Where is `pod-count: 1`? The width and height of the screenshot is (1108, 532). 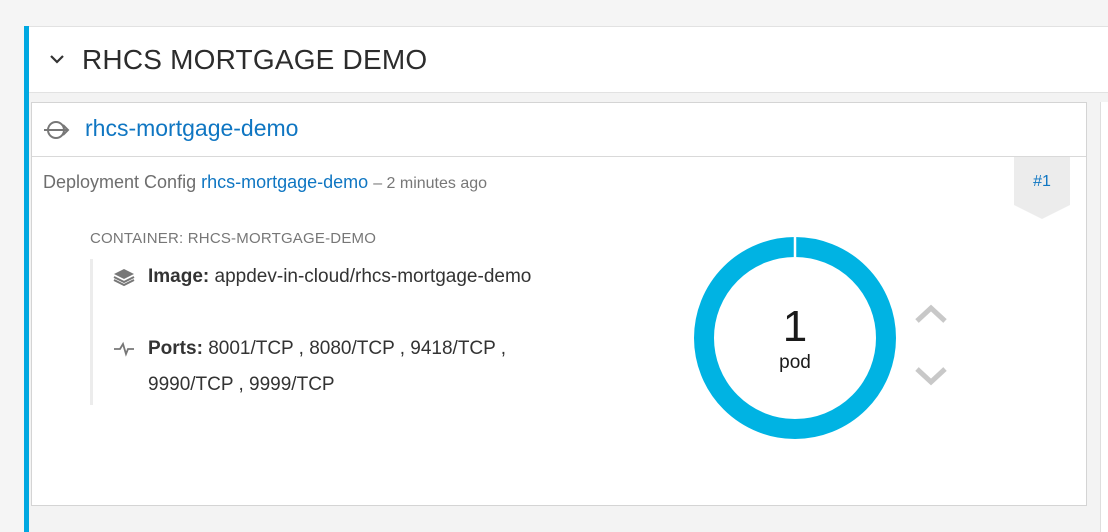
pod-count: 1 is located at coordinates (795, 326).